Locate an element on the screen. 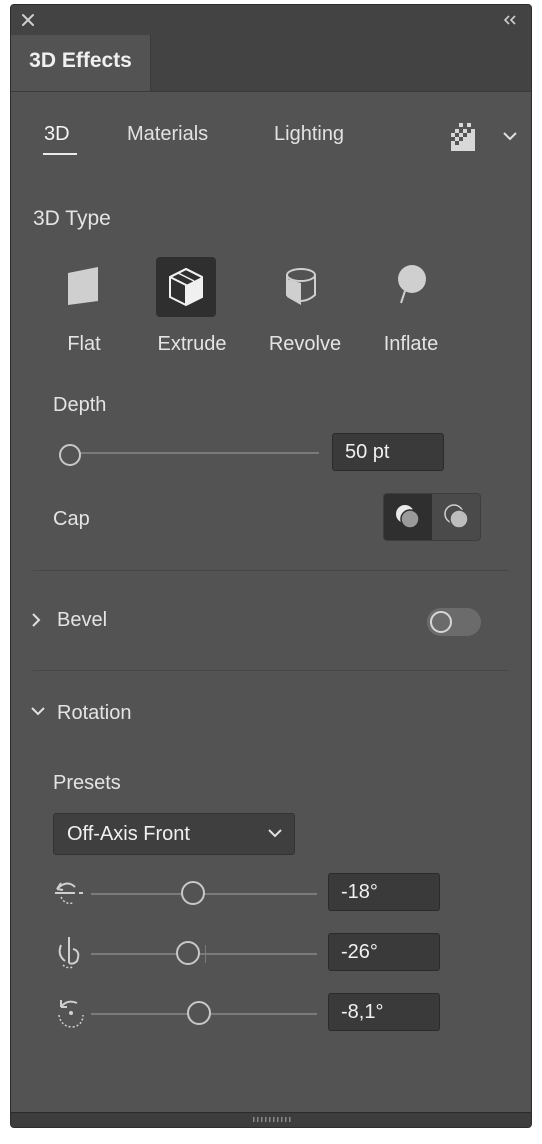 The height and width of the screenshot is (1144, 542). rotate-x-value-field: -18° is located at coordinates (384, 892).